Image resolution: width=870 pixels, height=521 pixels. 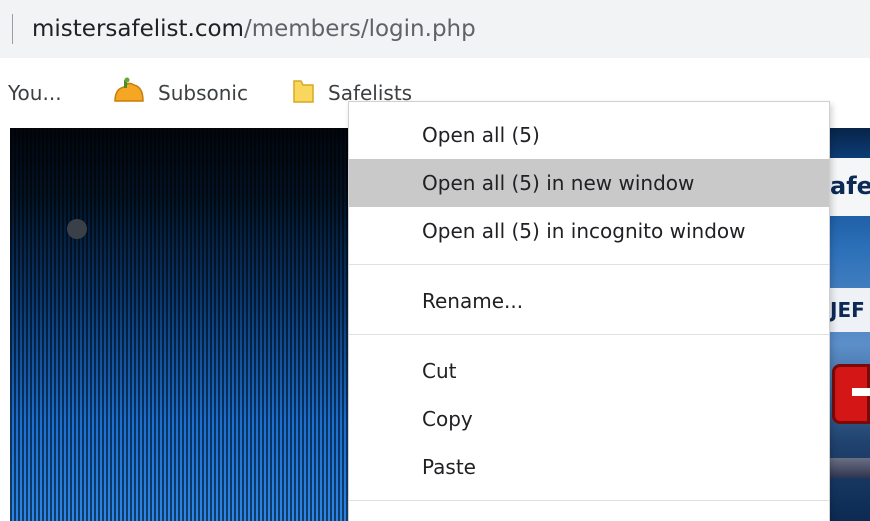 What do you see at coordinates (589, 135) in the screenshot?
I see `menu-item-open-all: Open all (5)` at bounding box center [589, 135].